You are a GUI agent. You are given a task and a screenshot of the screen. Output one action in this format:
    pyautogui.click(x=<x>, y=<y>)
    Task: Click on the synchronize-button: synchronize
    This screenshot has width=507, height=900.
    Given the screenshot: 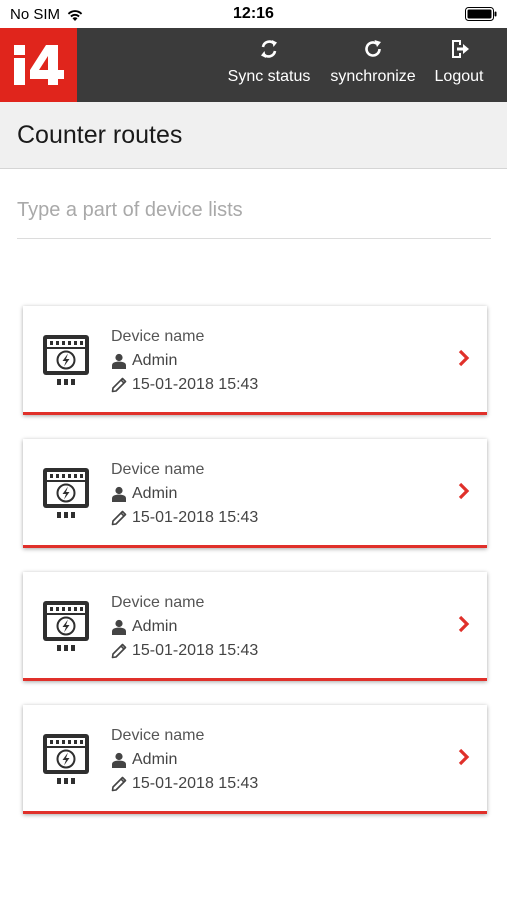 What is the action you would take?
    pyautogui.click(x=373, y=66)
    